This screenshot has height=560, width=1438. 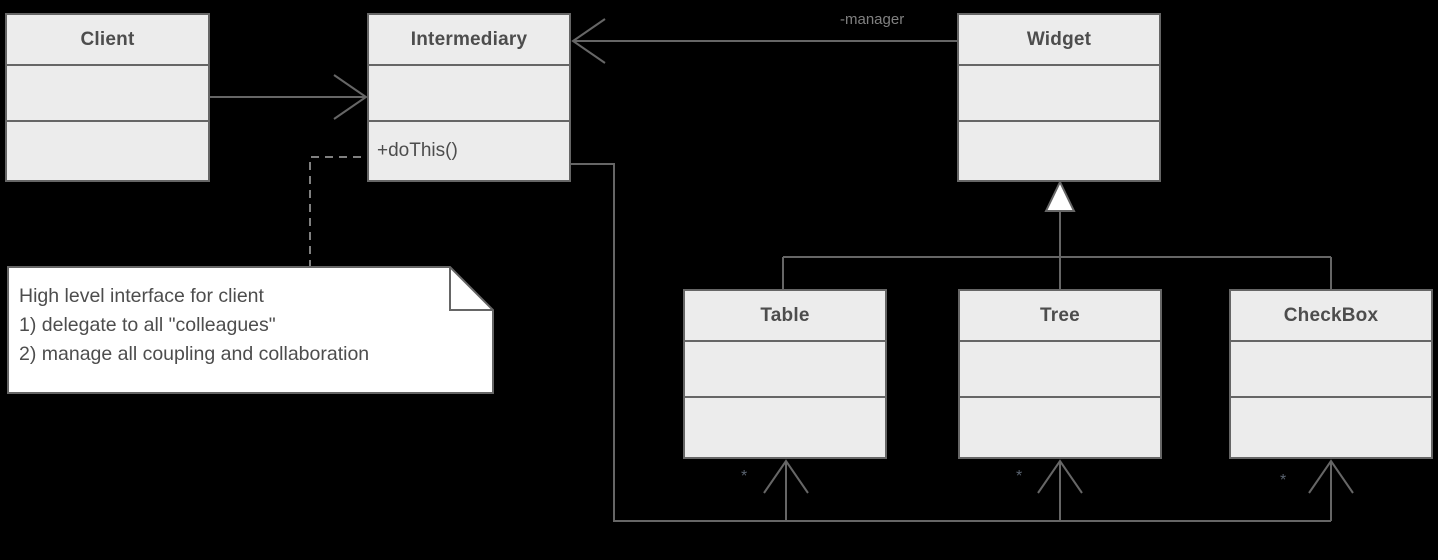 I want to click on multiplicity-label-tree: *, so click(x=1019, y=476).